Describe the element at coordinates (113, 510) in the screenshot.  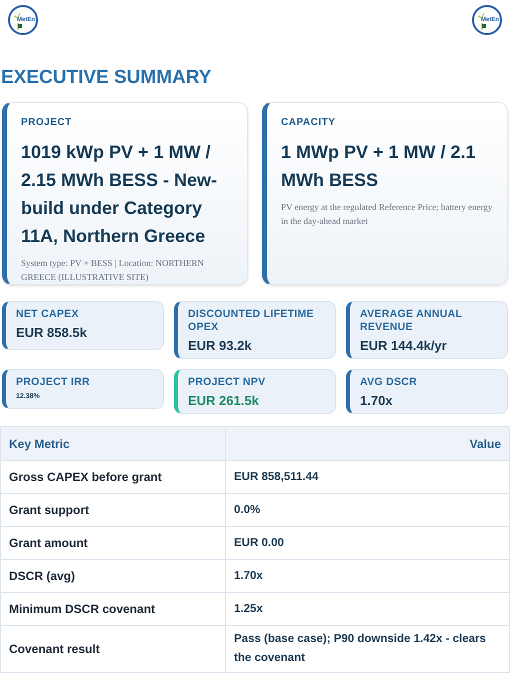
I see `table-cell: Grant support` at that location.